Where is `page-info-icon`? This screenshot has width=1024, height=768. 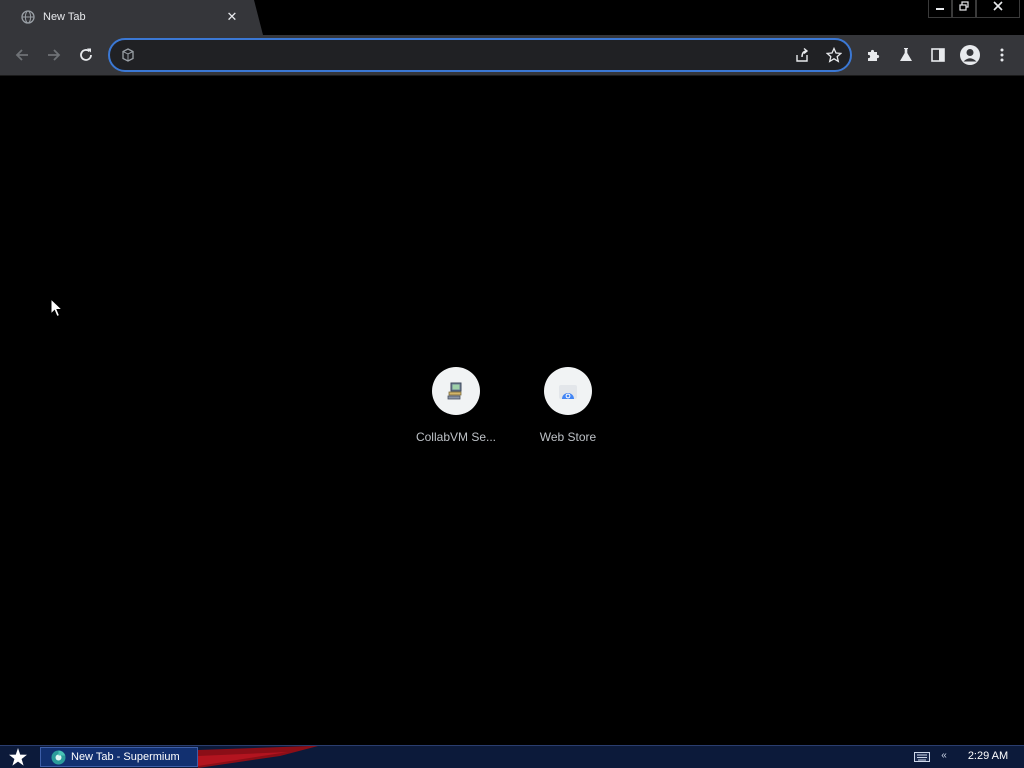
page-info-icon is located at coordinates (128, 55).